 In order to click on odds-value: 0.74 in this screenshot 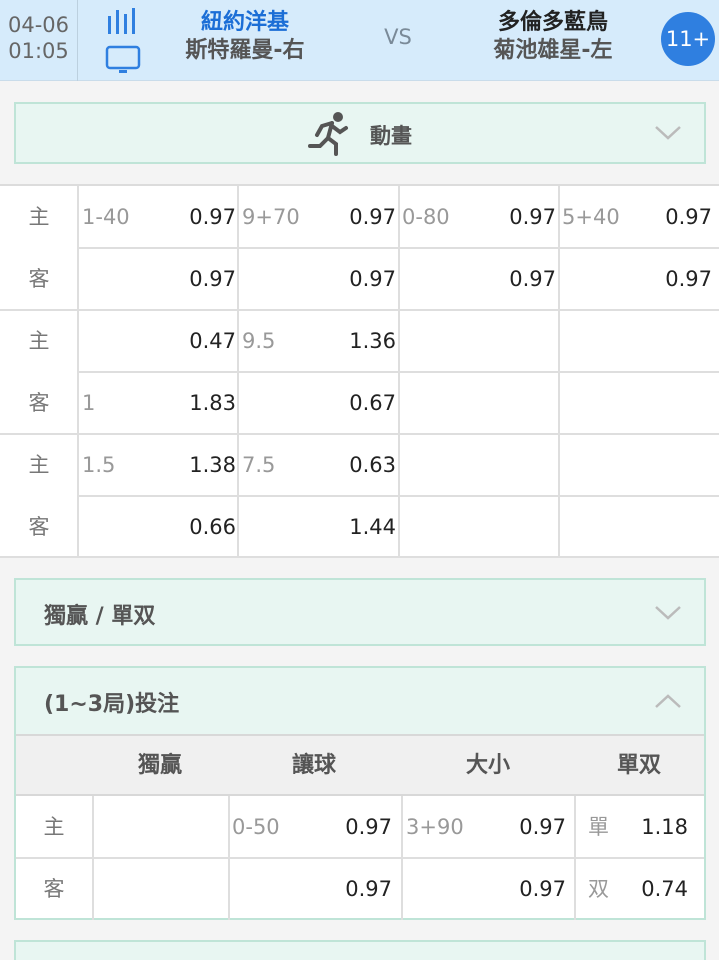, I will do `click(655, 889)`.